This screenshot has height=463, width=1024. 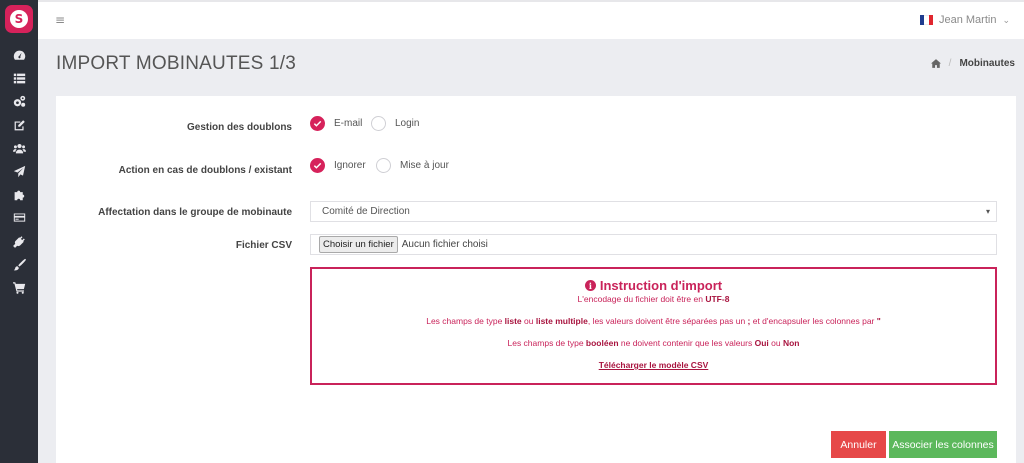 What do you see at coordinates (858, 444) in the screenshot?
I see `cancel-button: Annuler` at bounding box center [858, 444].